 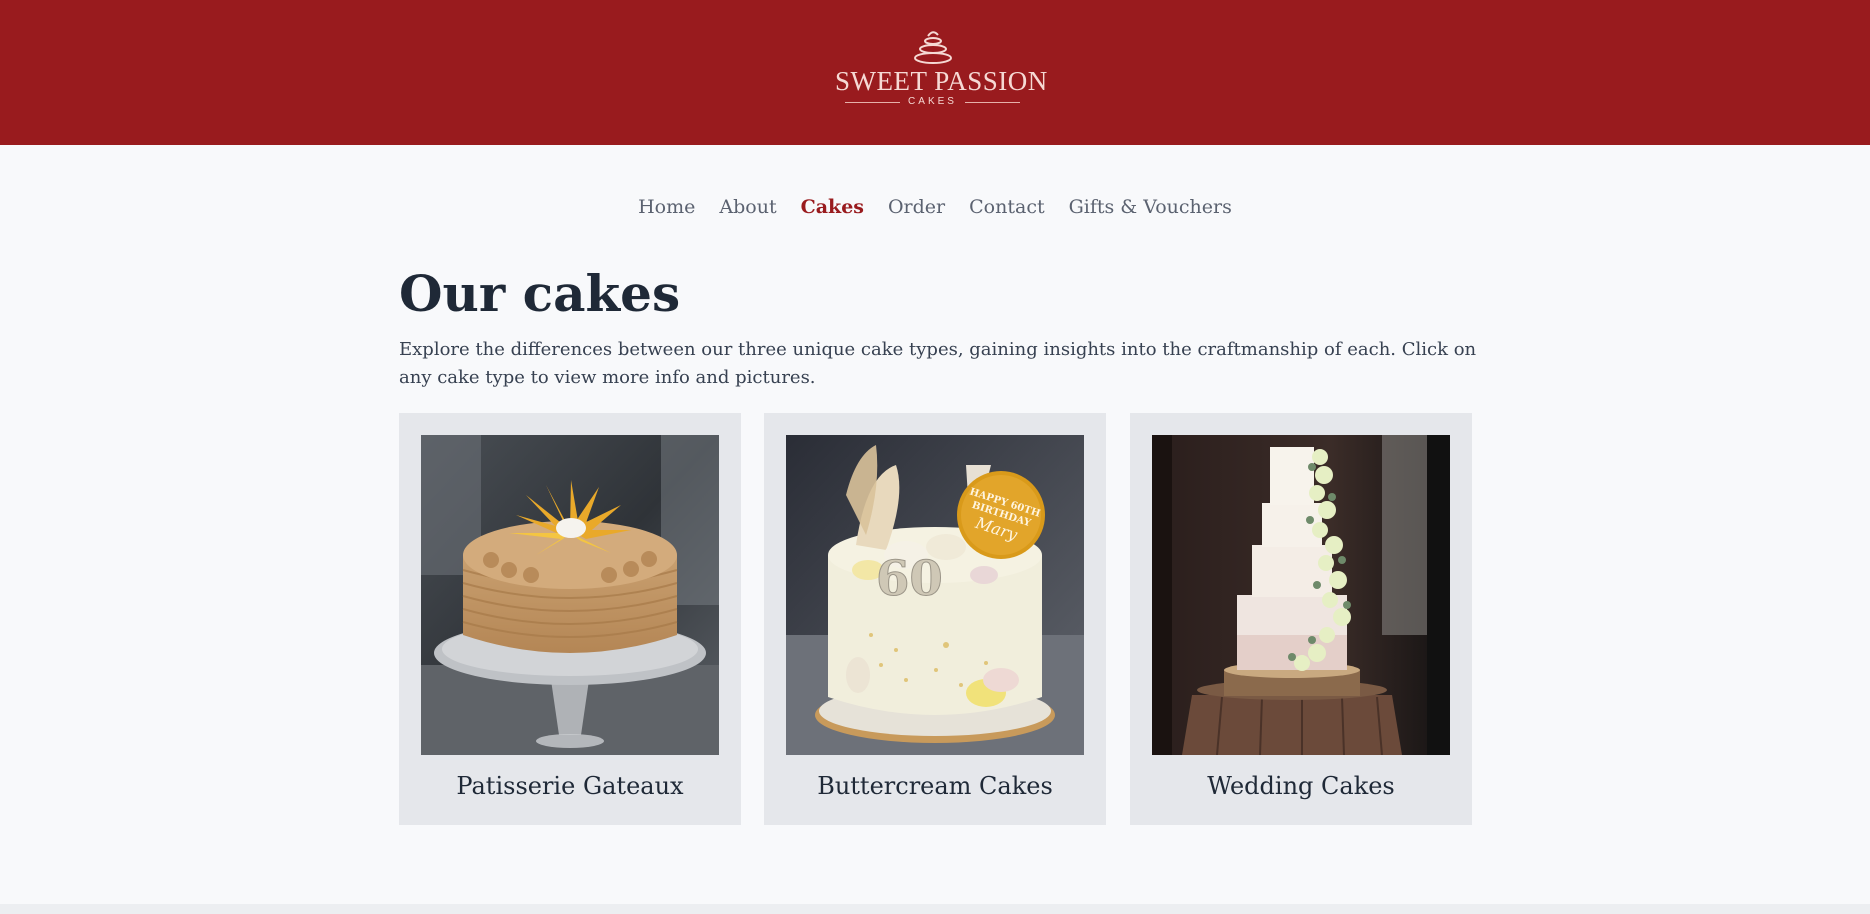 What do you see at coordinates (540, 293) in the screenshot?
I see `page-title: Our cakes` at bounding box center [540, 293].